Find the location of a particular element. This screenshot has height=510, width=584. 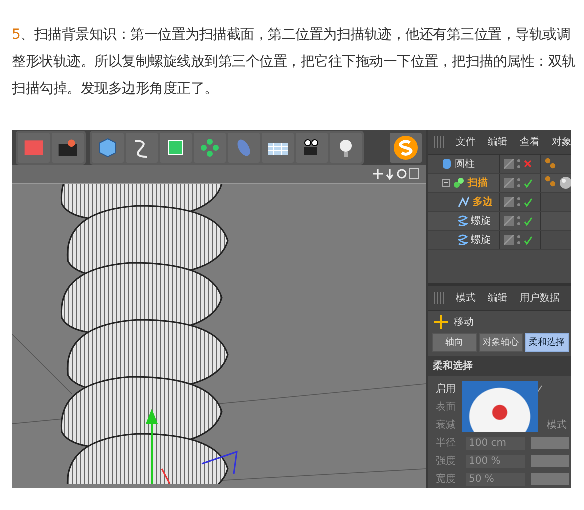

field-label: 表面 is located at coordinates (446, 407).